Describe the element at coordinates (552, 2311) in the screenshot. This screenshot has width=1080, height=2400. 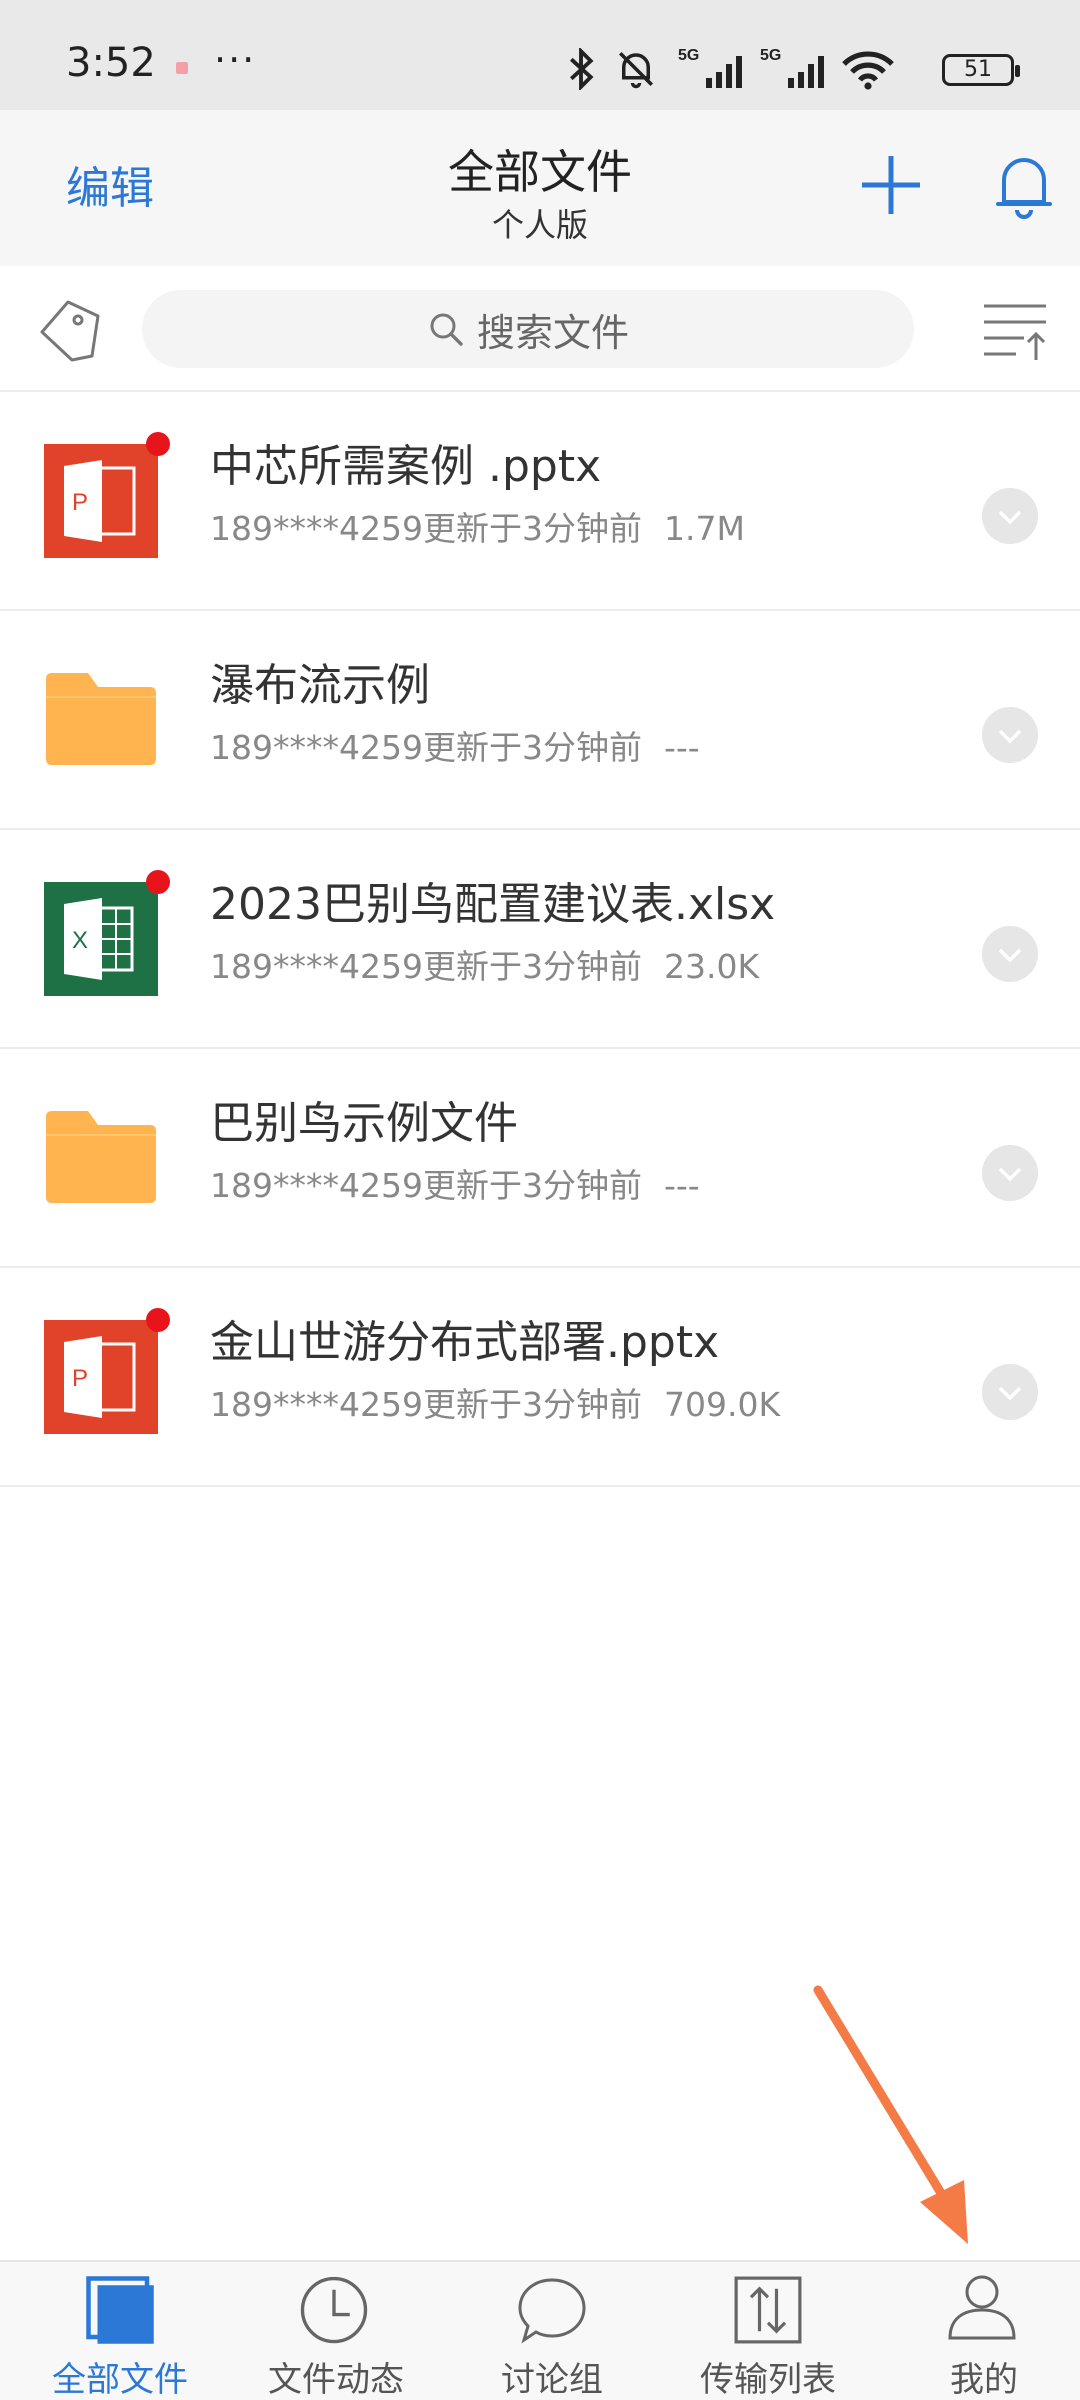
I see `chat-icon` at that location.